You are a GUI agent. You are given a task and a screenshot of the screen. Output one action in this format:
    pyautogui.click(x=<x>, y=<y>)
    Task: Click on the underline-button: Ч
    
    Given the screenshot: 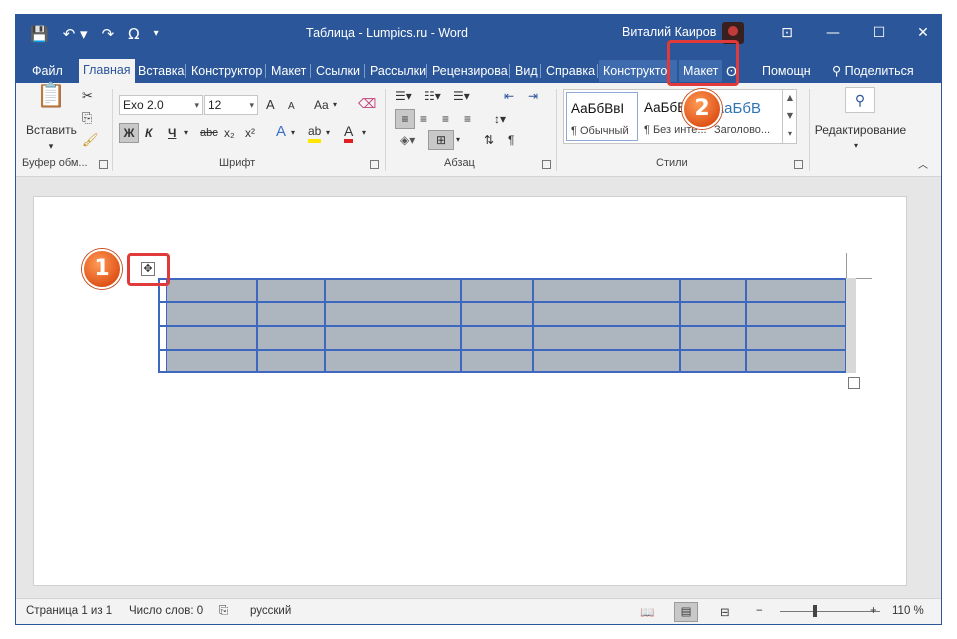 What is the action you would take?
    pyautogui.click(x=172, y=133)
    